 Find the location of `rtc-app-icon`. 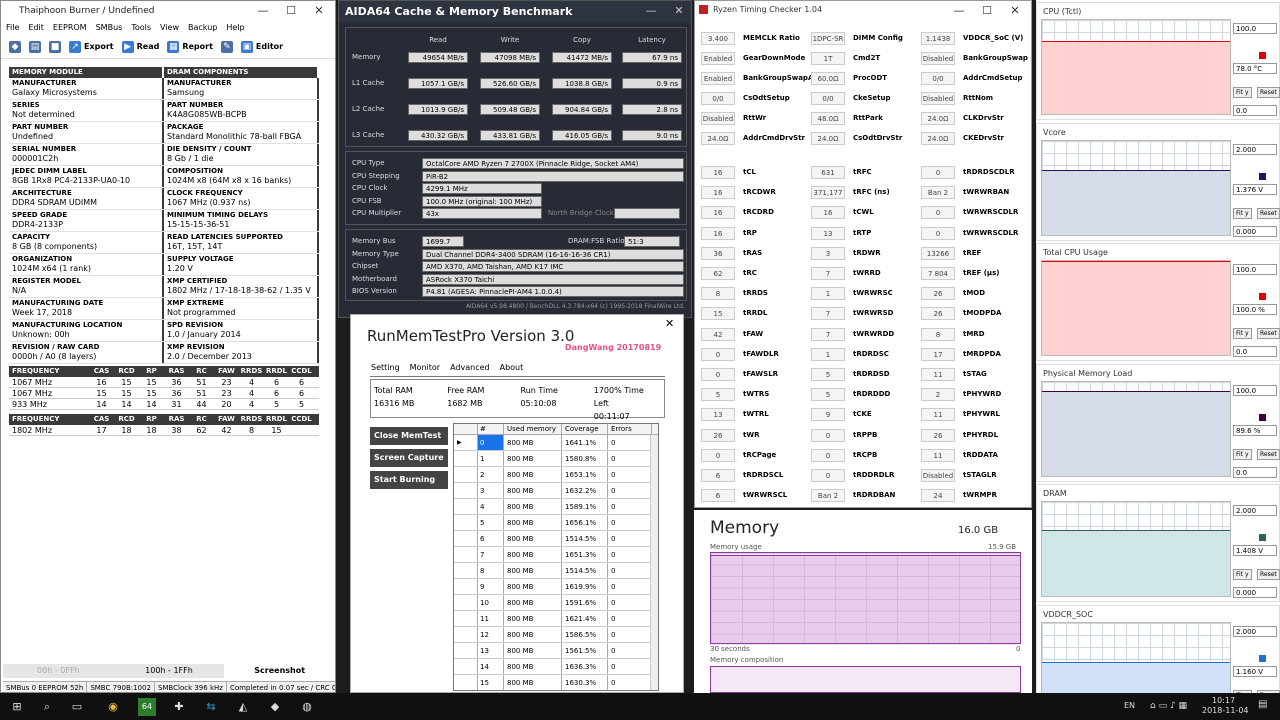

rtc-app-icon is located at coordinates (703, 9).